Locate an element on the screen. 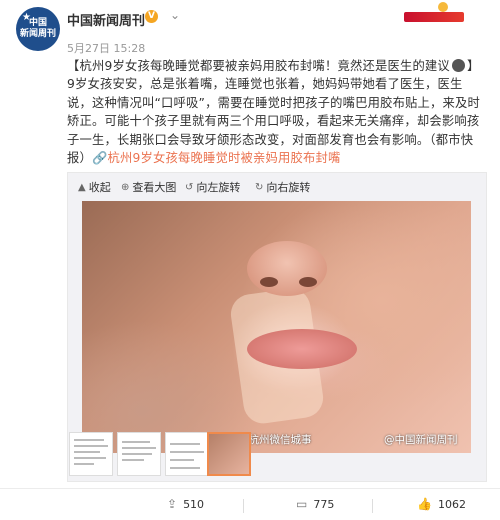 This screenshot has height=520, width=500. rotate-left-label: 向左旋转 is located at coordinates (218, 187).